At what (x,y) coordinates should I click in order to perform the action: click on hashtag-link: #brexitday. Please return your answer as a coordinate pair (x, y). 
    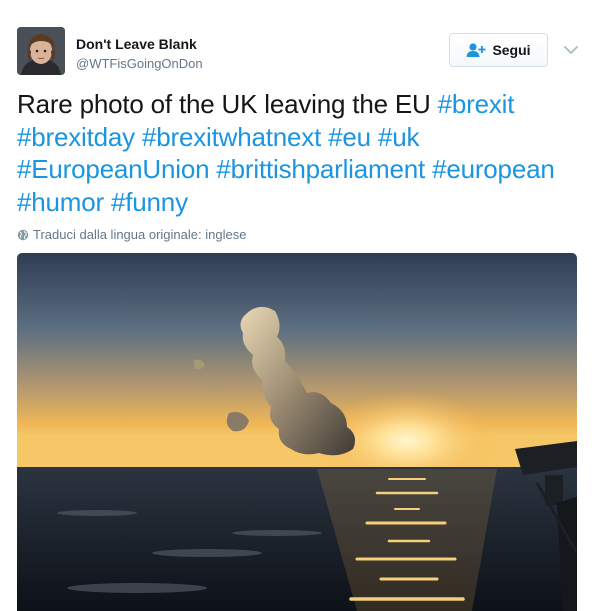
    Looking at the image, I should click on (76, 137).